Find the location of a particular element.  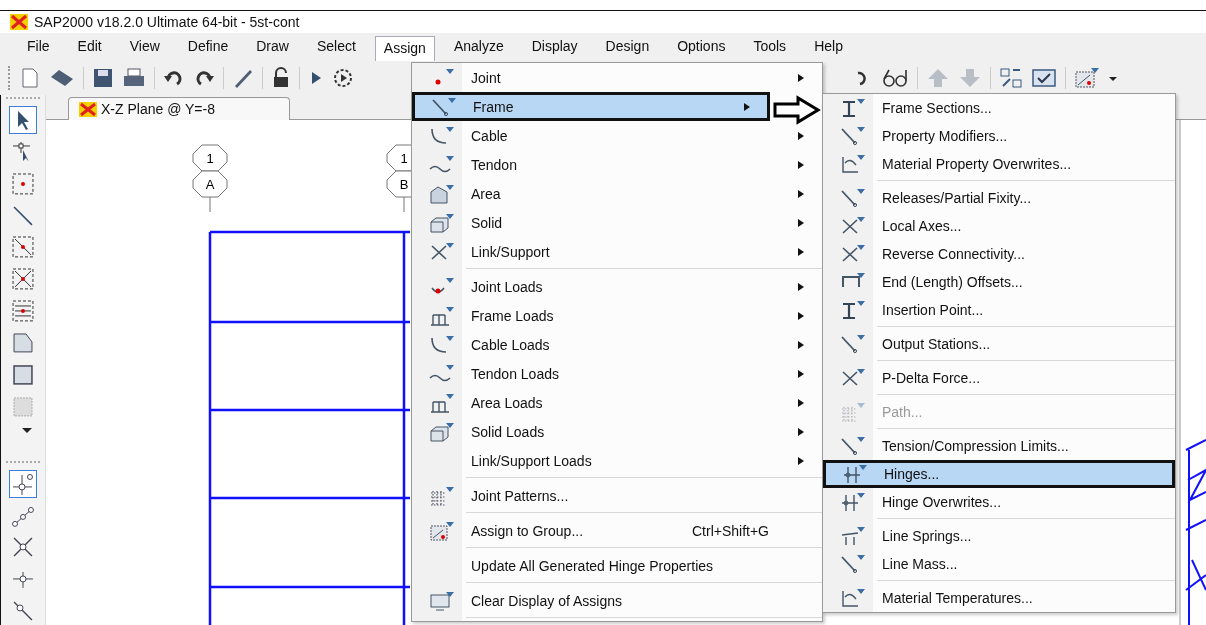

print-icon is located at coordinates (134, 78).